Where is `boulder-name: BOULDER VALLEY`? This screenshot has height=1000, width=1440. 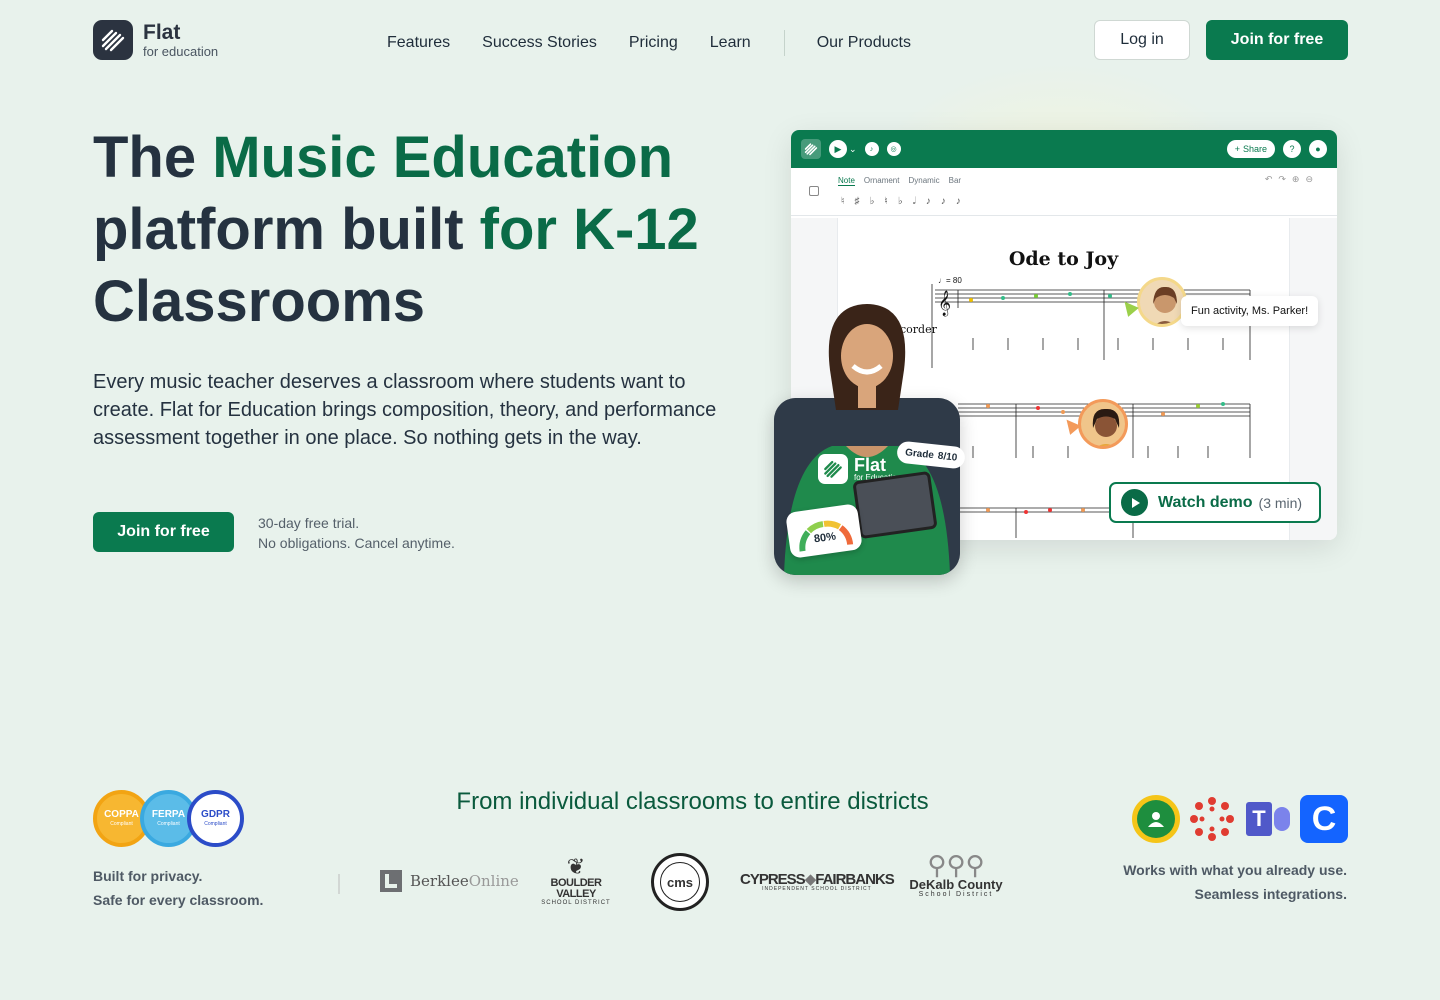
boulder-name: BOULDER VALLEY is located at coordinates (576, 888).